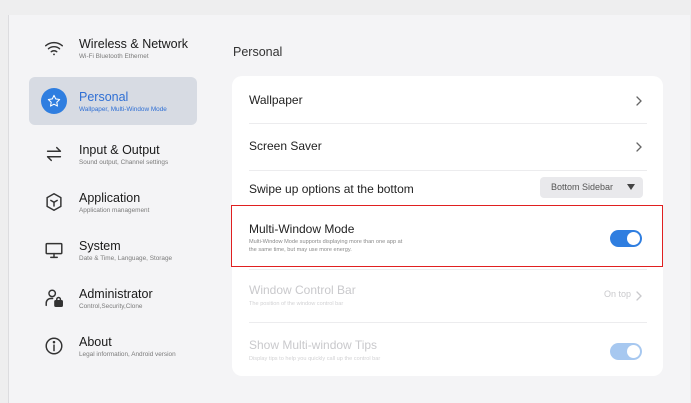 The height and width of the screenshot is (403, 691). Describe the element at coordinates (111, 306) in the screenshot. I see `sidebar-item-subtitle: Control,Security,Clone` at that location.